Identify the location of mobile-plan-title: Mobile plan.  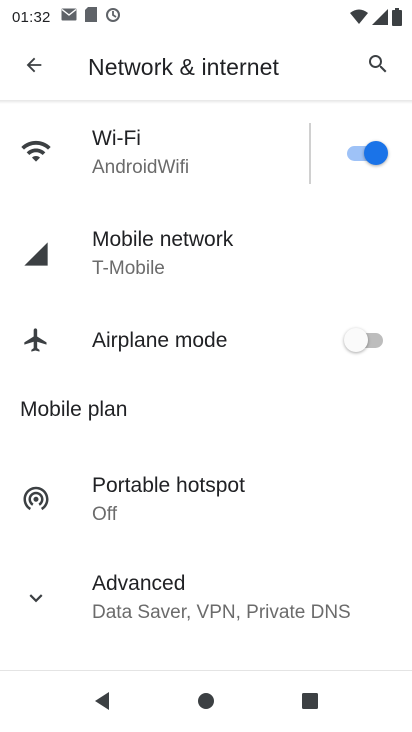
(74, 409).